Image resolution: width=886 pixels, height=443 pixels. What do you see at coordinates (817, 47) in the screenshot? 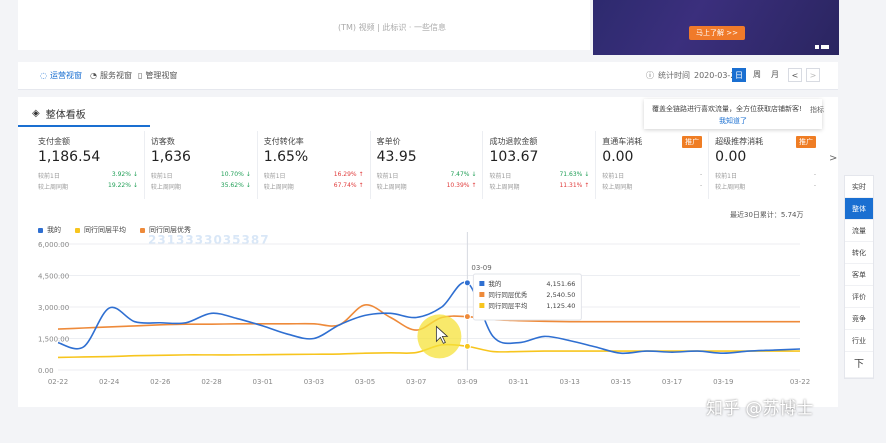
I see `carousel-dot` at bounding box center [817, 47].